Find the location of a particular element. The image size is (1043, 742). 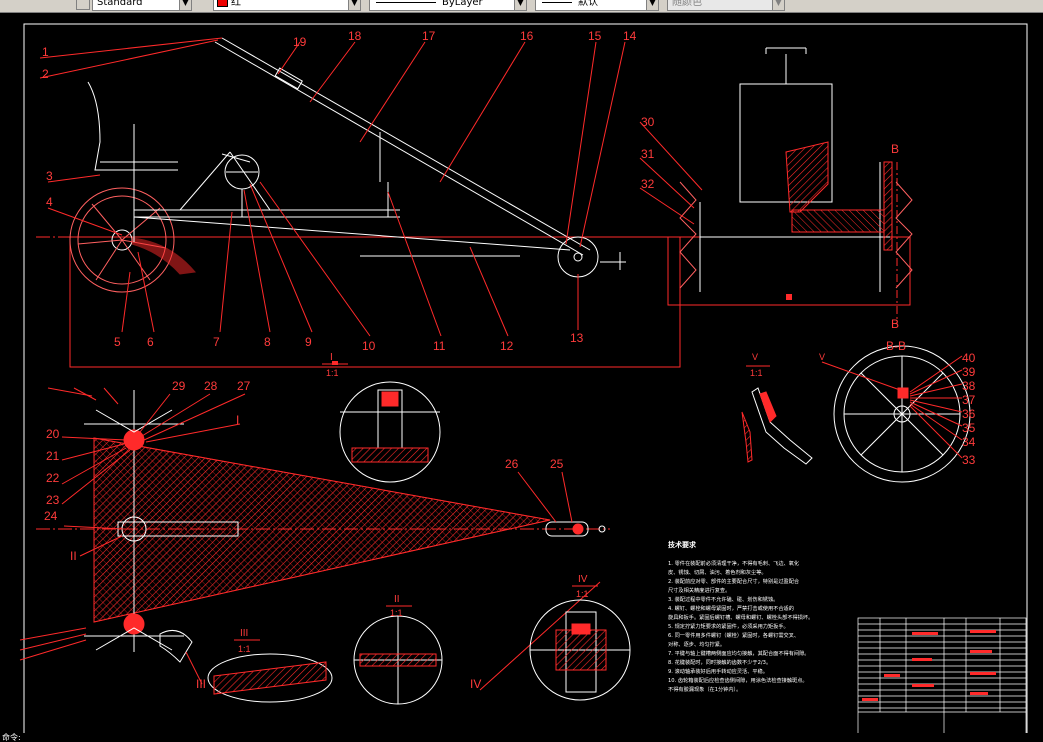

balloon-34: 34 is located at coordinates (969, 442).